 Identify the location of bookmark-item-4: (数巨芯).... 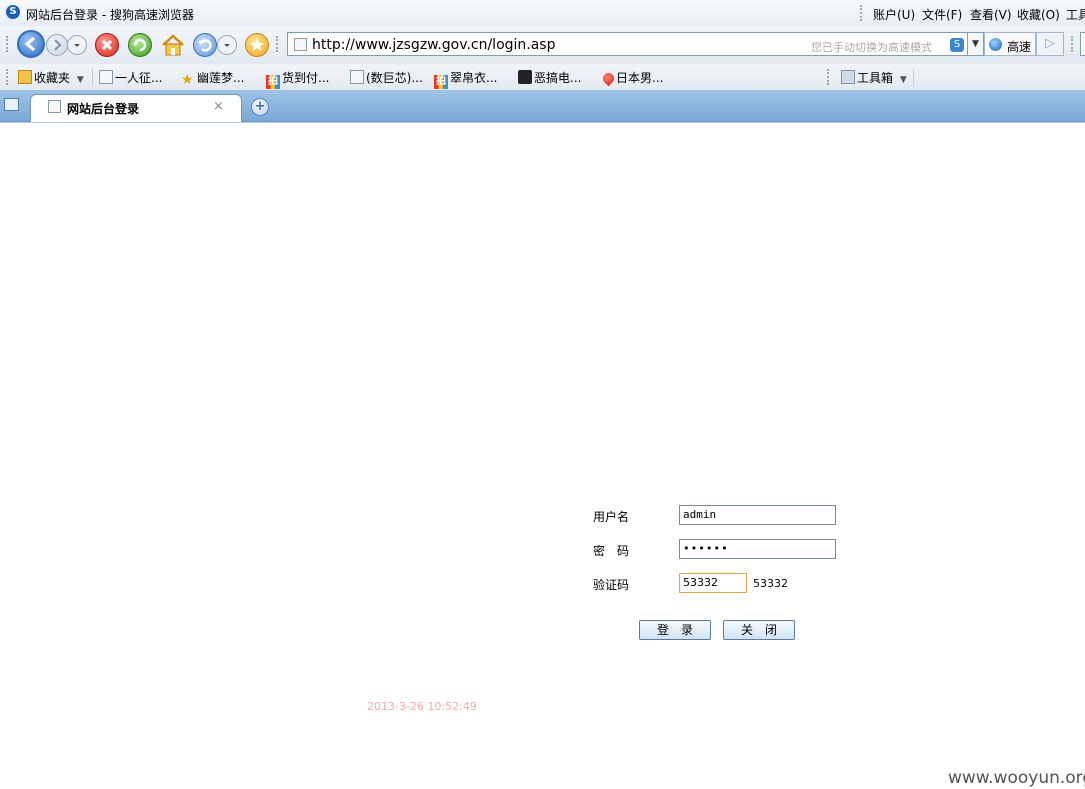
(386, 77).